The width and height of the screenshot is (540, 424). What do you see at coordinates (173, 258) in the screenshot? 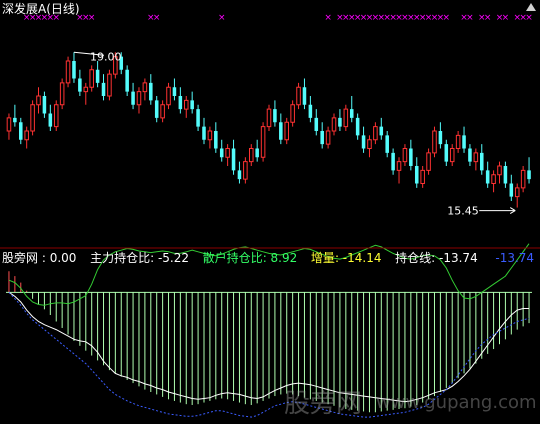
I see `zlccb-value: -5.22` at bounding box center [173, 258].